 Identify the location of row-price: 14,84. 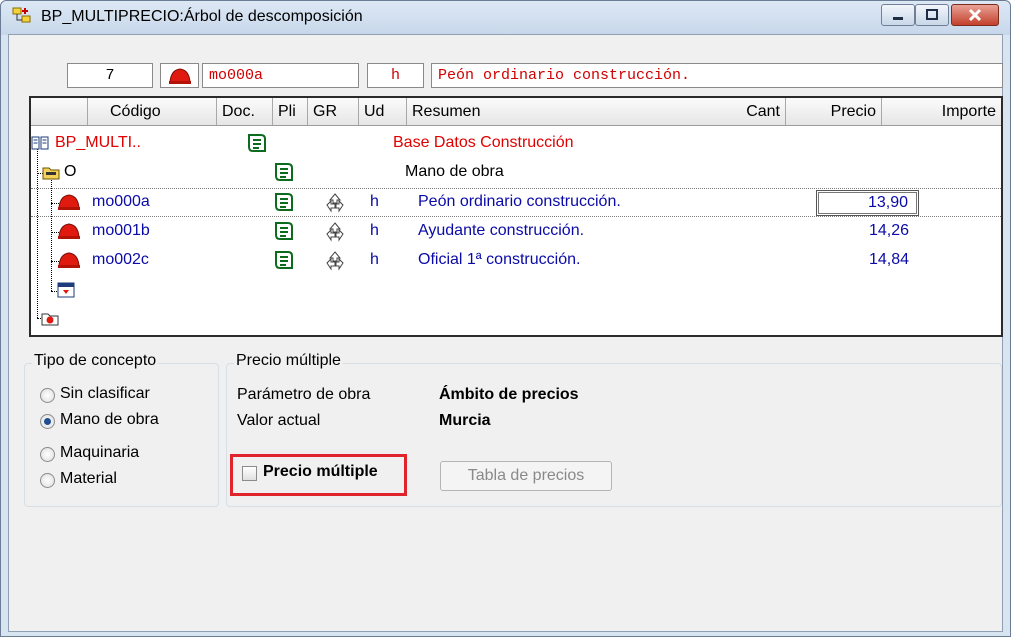
(888, 259).